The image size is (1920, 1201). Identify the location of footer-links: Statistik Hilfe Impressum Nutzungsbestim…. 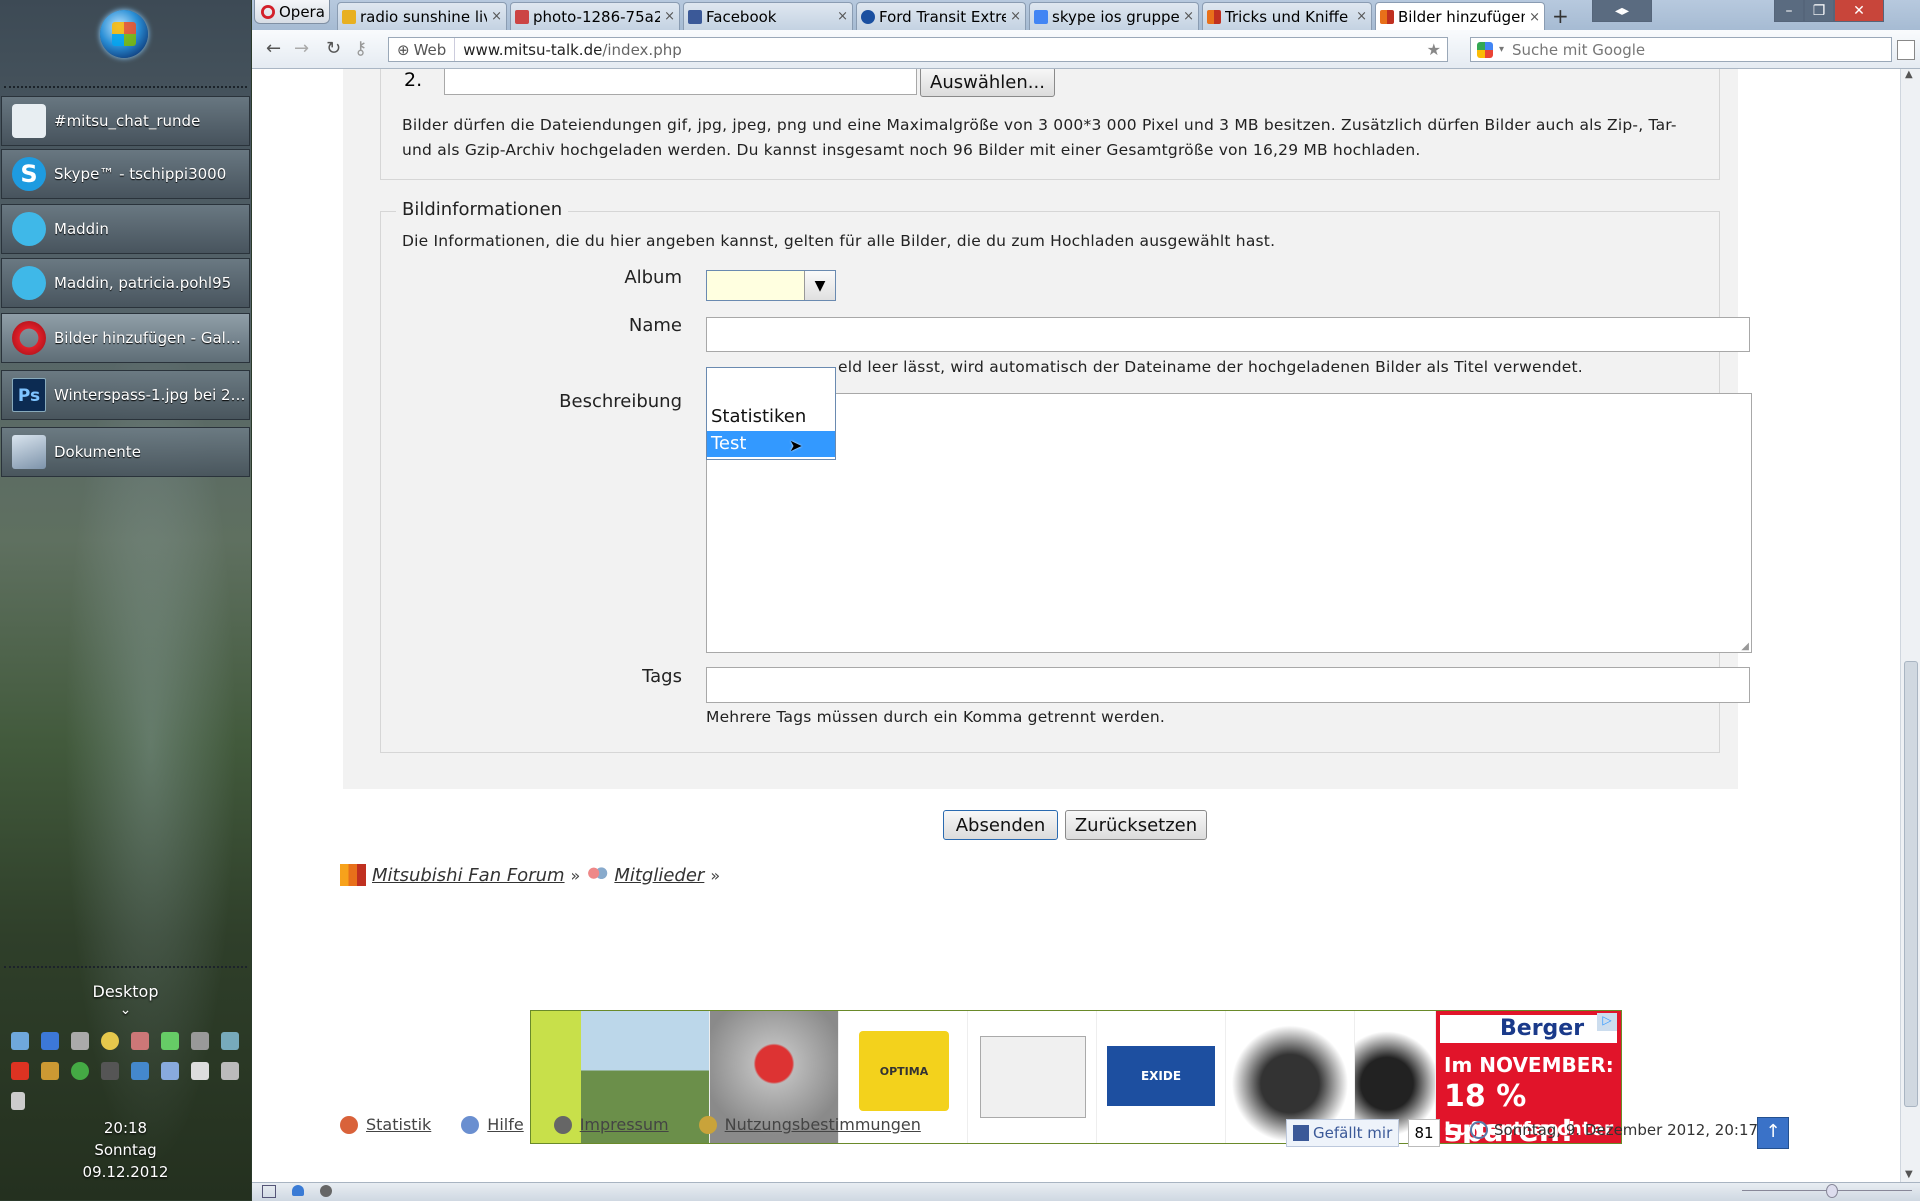
(630, 1124).